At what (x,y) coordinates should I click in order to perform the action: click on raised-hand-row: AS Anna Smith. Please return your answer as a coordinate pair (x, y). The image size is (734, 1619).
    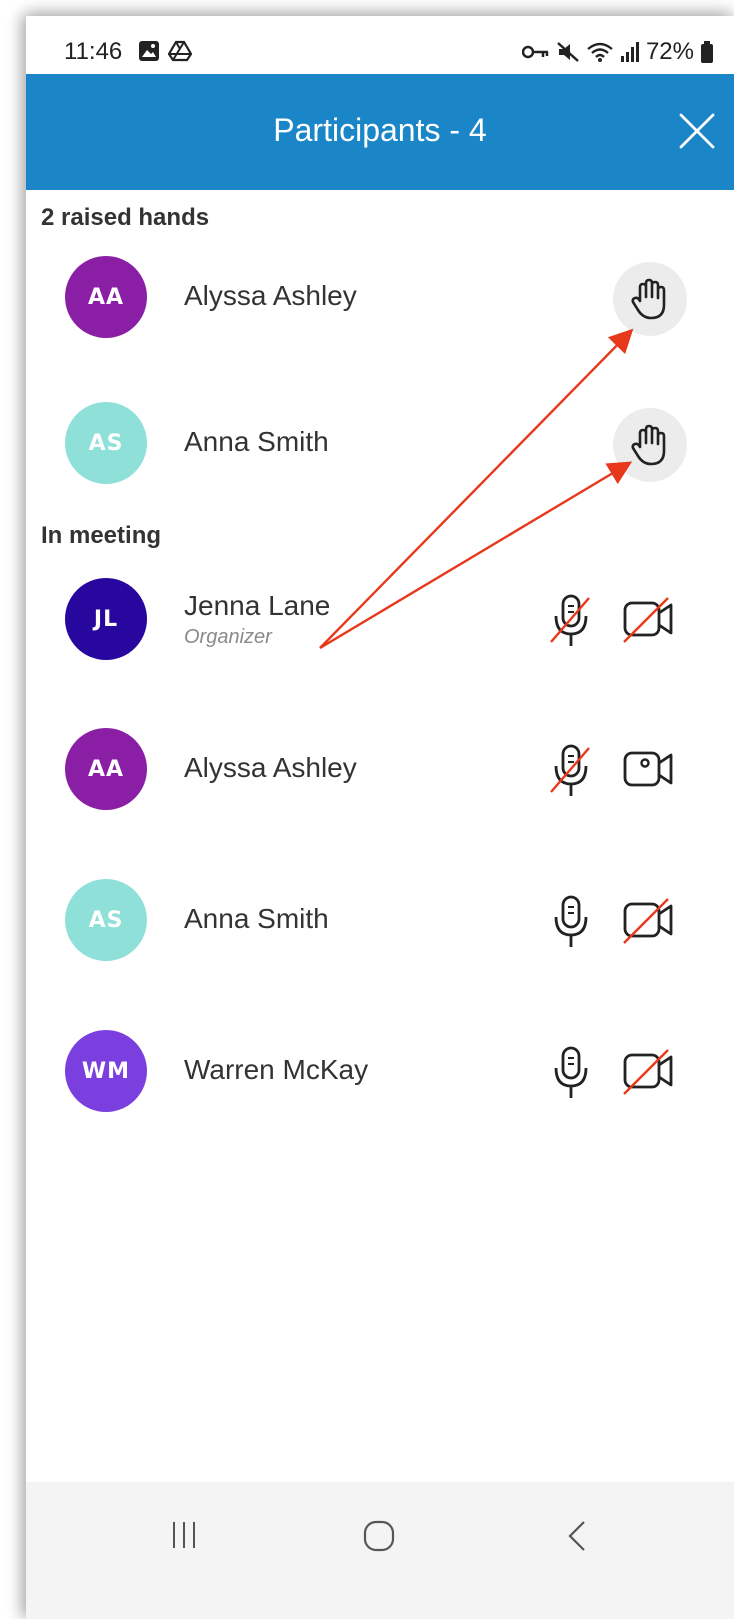
    Looking at the image, I should click on (380, 442).